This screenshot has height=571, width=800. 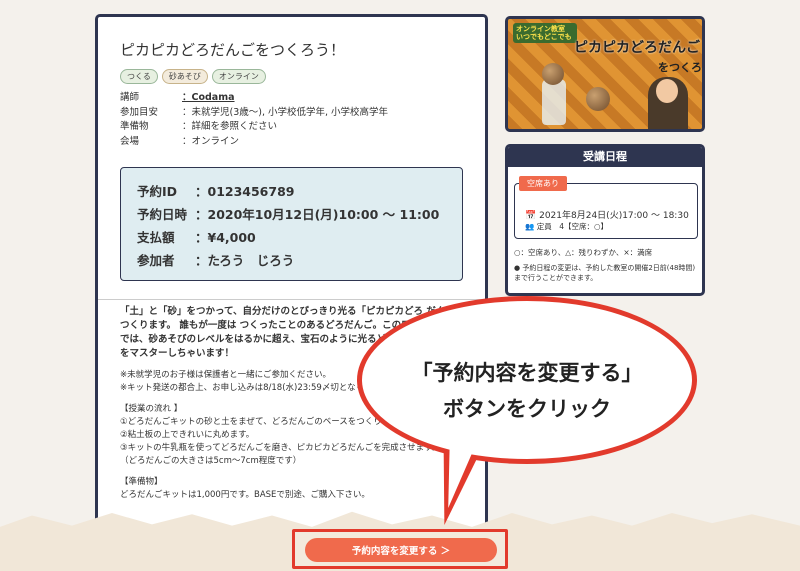 What do you see at coordinates (291, 299) in the screenshot?
I see `divider` at bounding box center [291, 299].